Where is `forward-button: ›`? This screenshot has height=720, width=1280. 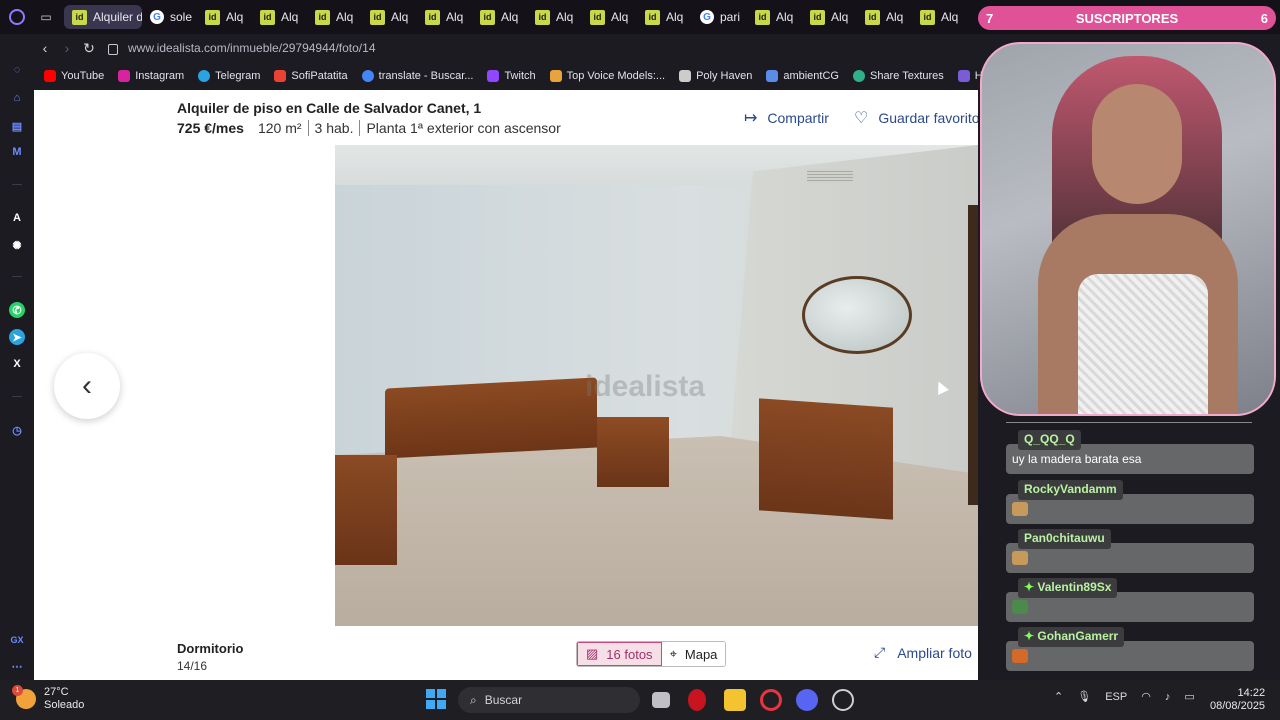 forward-button: › is located at coordinates (67, 48).